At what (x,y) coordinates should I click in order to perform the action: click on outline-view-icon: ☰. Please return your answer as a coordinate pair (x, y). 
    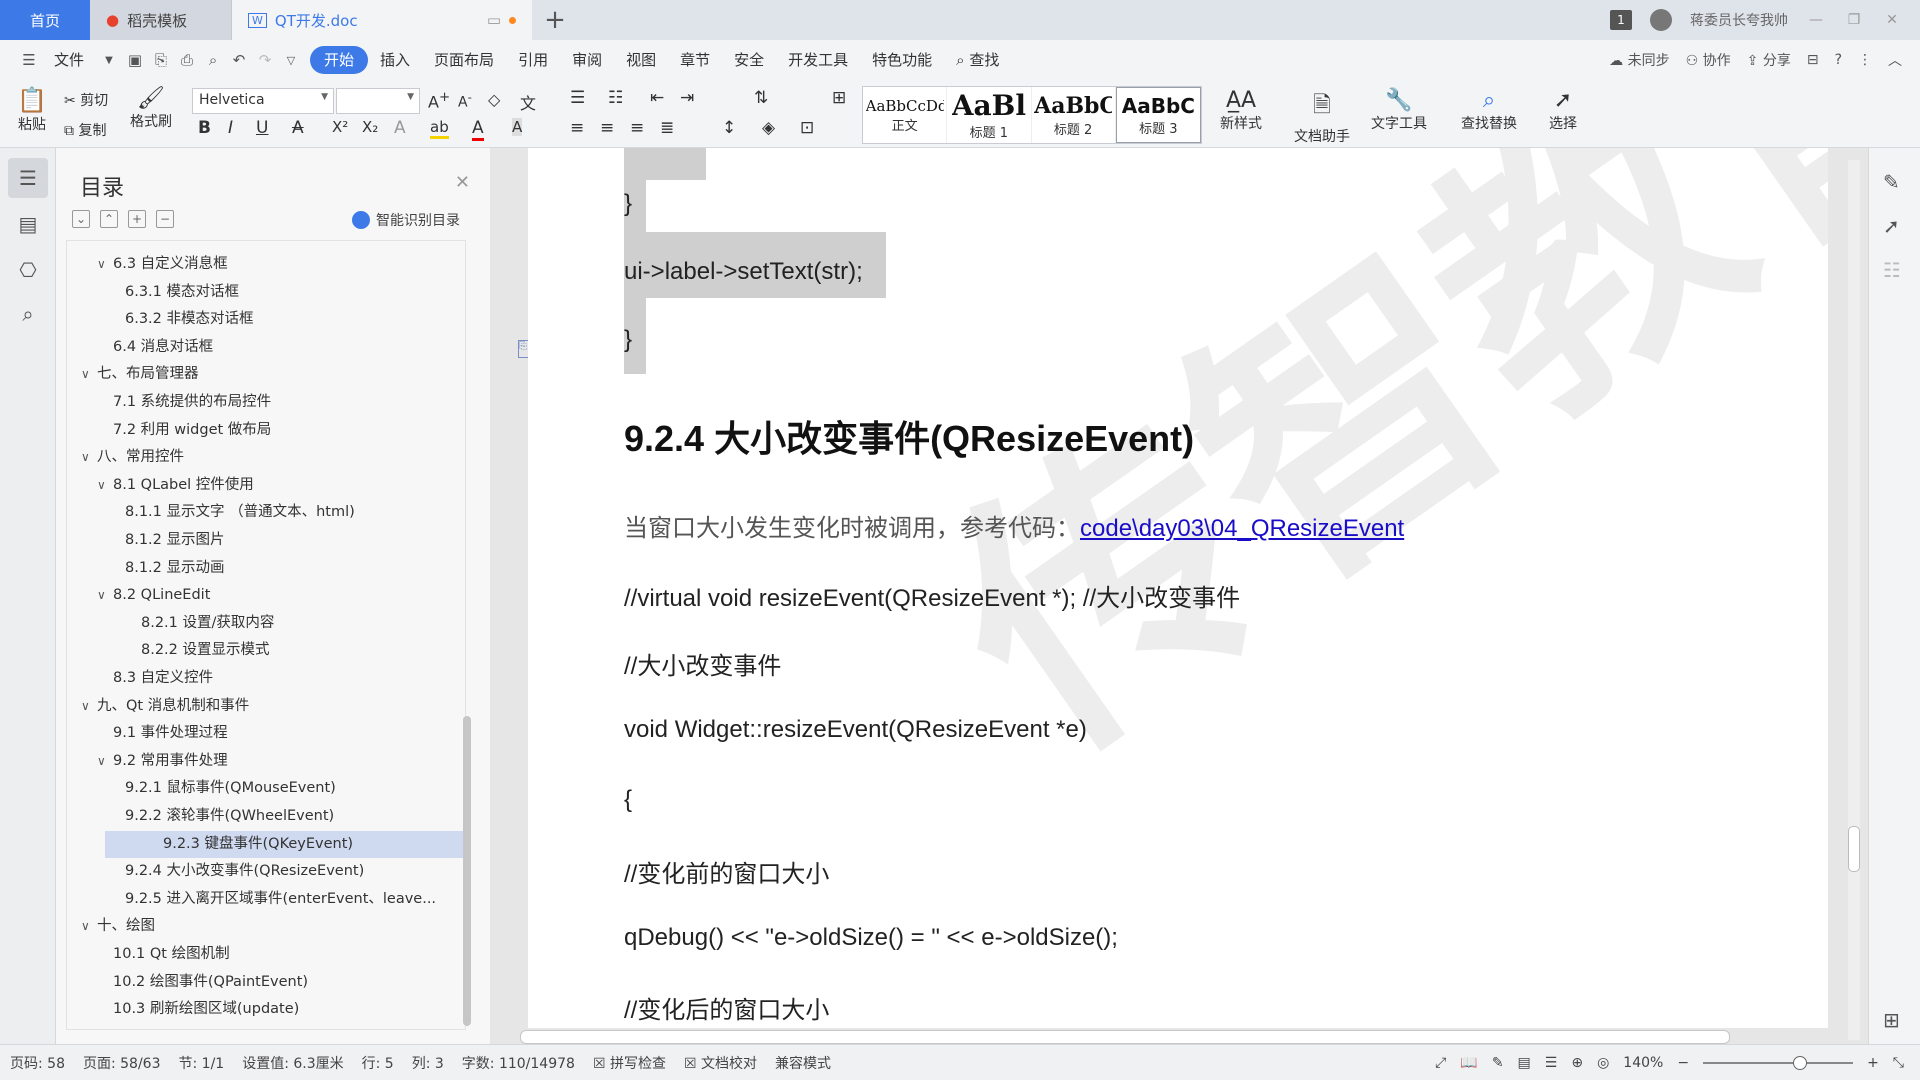
    Looking at the image, I should click on (1551, 1063).